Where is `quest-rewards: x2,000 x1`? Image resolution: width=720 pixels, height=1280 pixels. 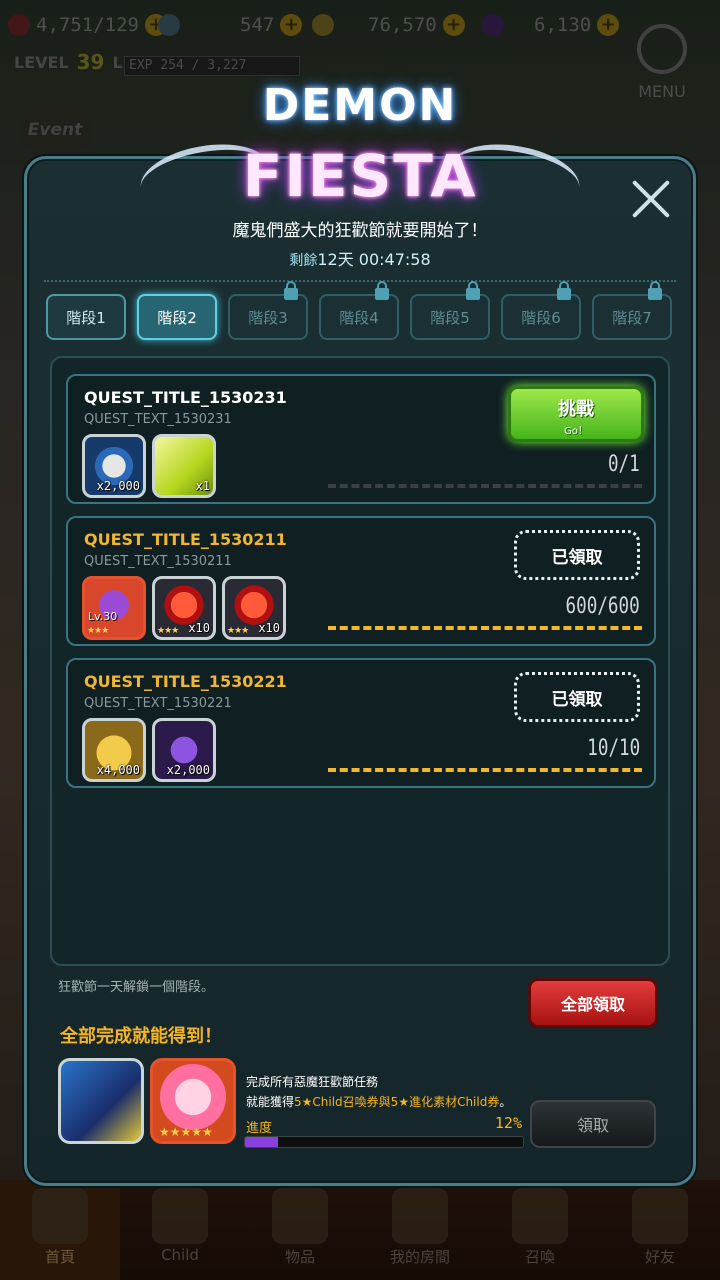
quest-rewards: x2,000 x1 is located at coordinates (149, 466).